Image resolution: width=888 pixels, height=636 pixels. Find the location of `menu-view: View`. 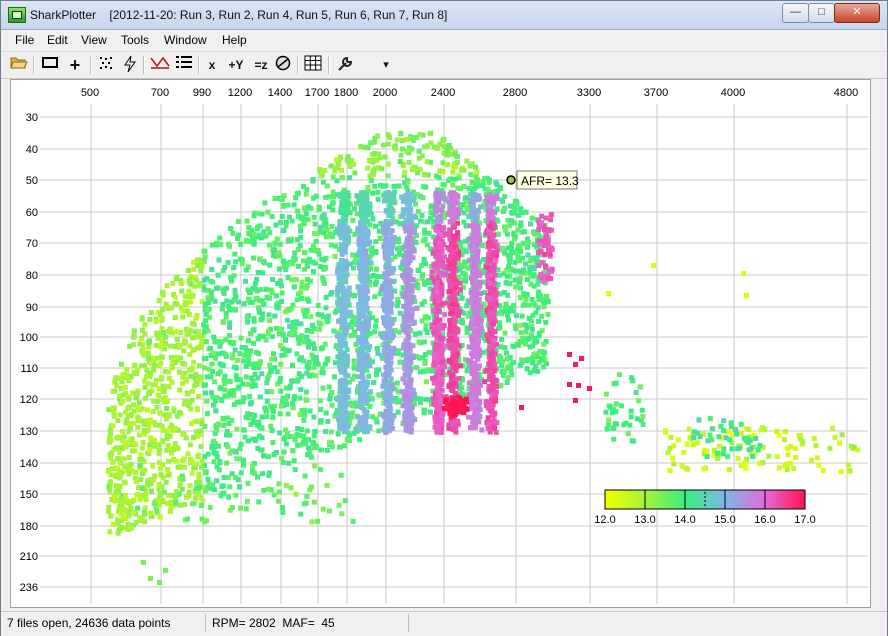

menu-view: View is located at coordinates (94, 40).